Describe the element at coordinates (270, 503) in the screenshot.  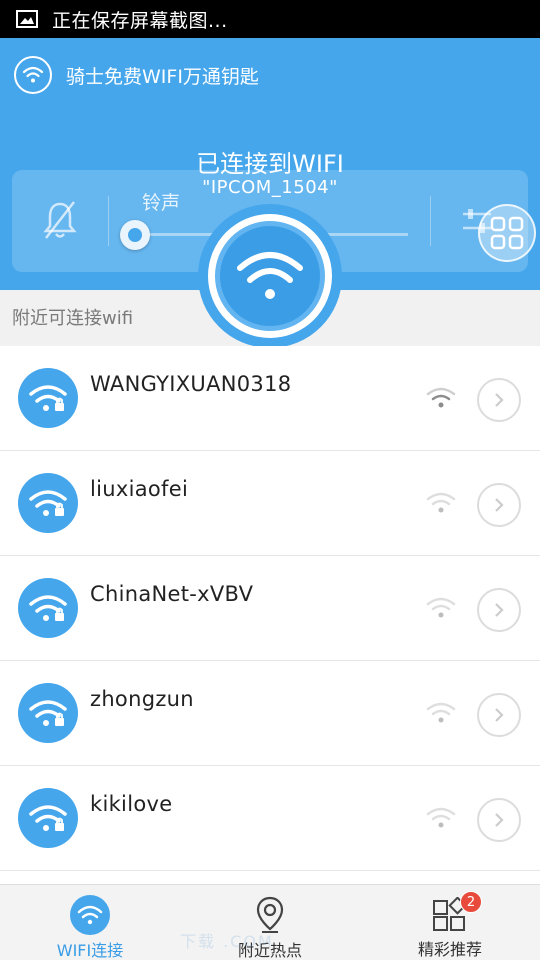
I see `list-item: liuxiaofei` at that location.